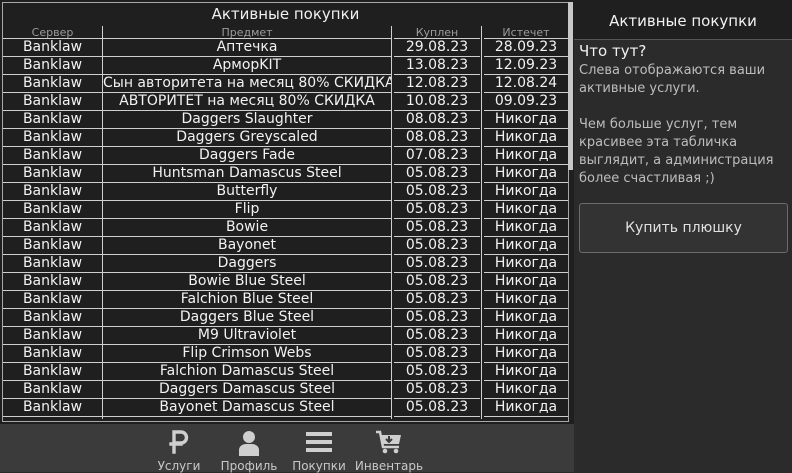  What do you see at coordinates (285, 264) in the screenshot?
I see `table-row: Banklaw Daggers 05.08.23 Никогда` at bounding box center [285, 264].